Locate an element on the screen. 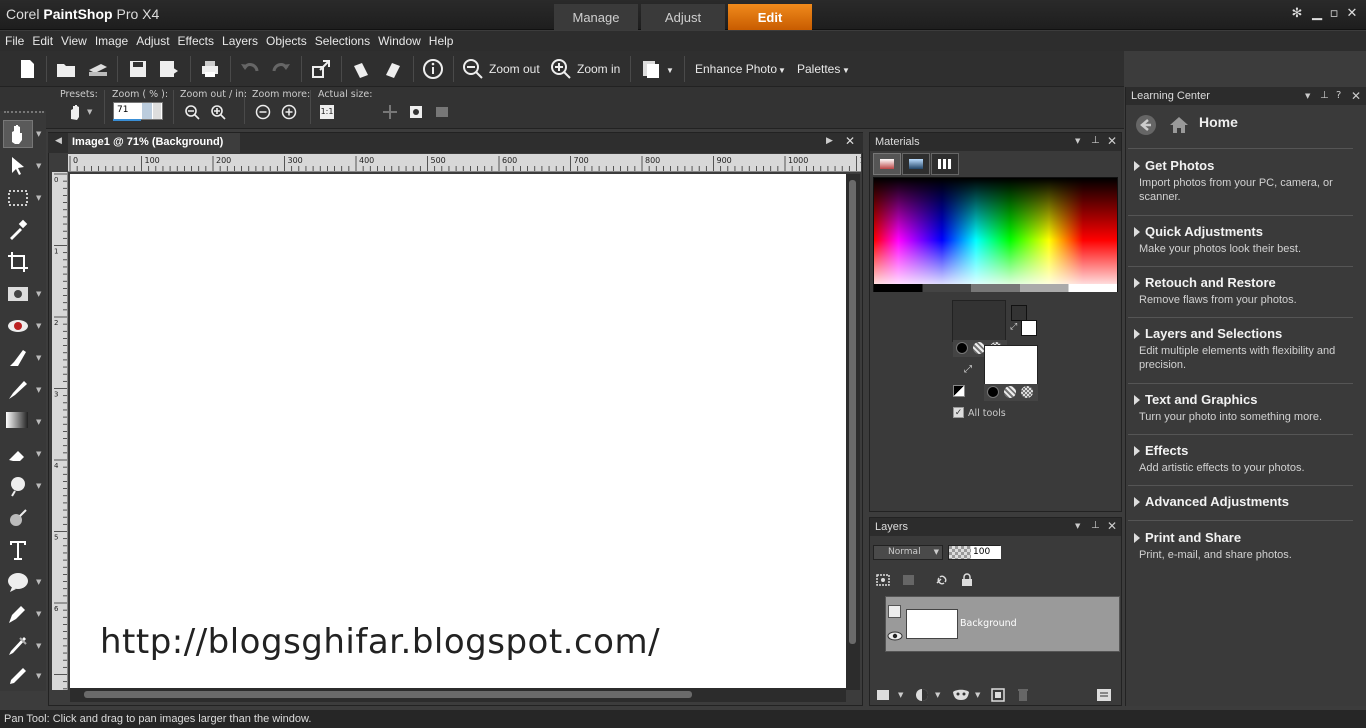 The height and width of the screenshot is (728, 1366). grayscale-strip is located at coordinates (995, 288).